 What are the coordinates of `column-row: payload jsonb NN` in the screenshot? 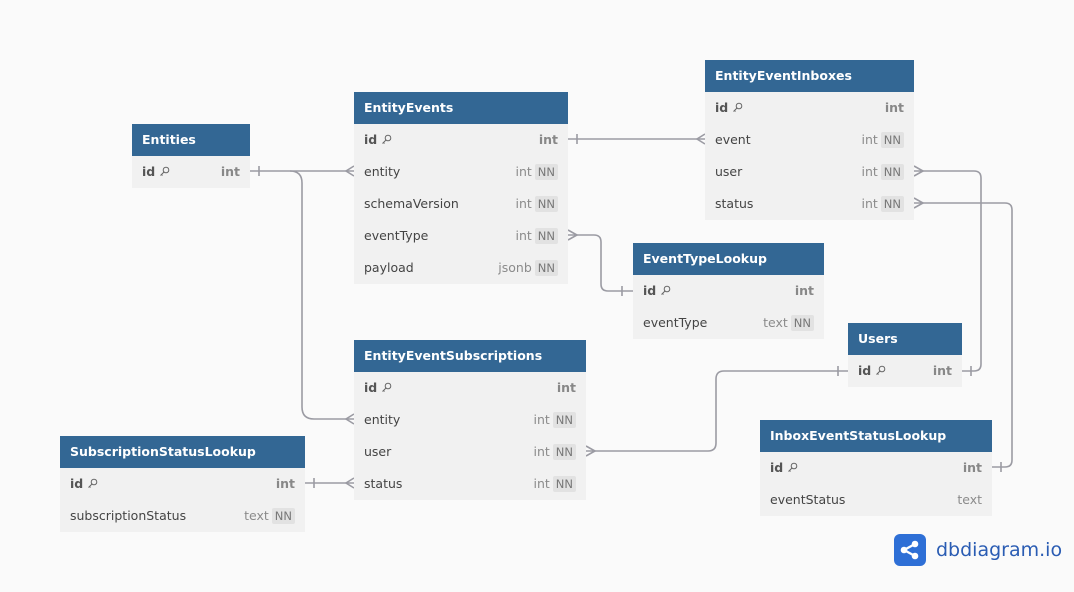 It's located at (461, 268).